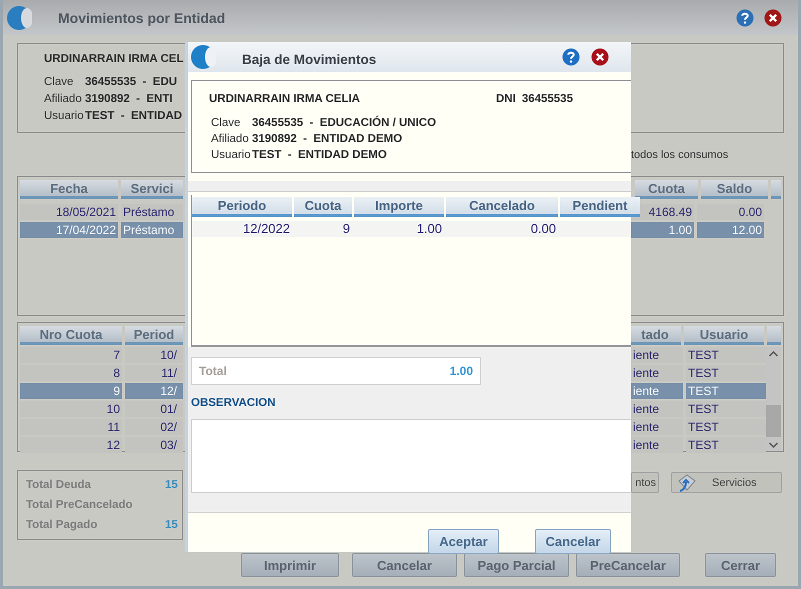 This screenshot has width=801, height=589. Describe the element at coordinates (62, 525) in the screenshot. I see `total-label: Total Pagado` at that location.